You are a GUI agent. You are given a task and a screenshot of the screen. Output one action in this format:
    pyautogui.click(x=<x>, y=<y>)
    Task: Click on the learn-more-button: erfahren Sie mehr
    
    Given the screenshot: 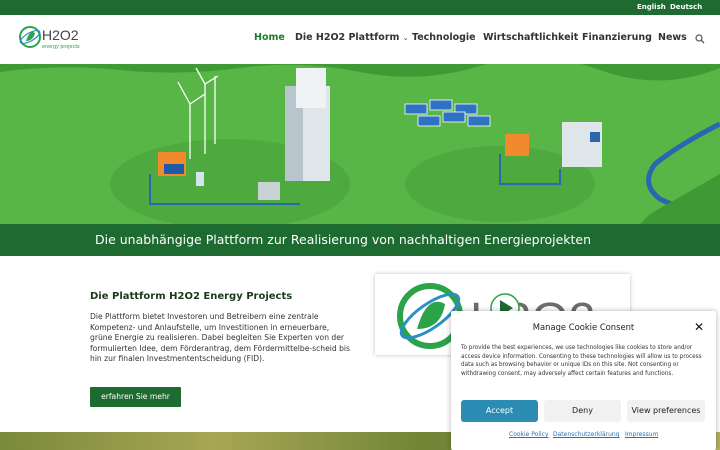 What is the action you would take?
    pyautogui.click(x=135, y=397)
    